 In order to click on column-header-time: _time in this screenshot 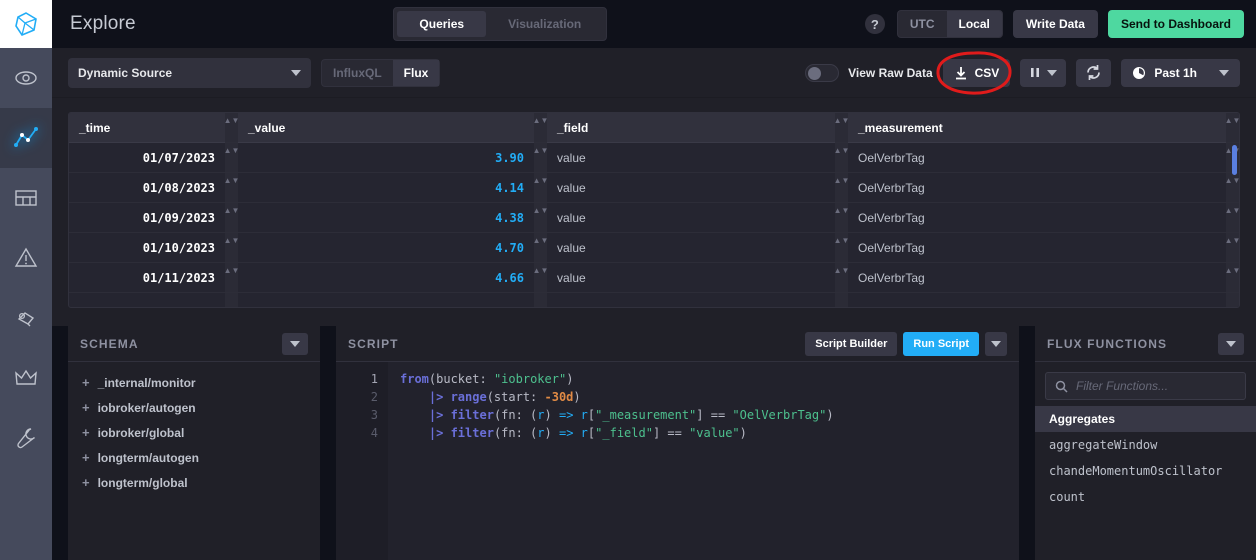, I will do `click(147, 128)`.